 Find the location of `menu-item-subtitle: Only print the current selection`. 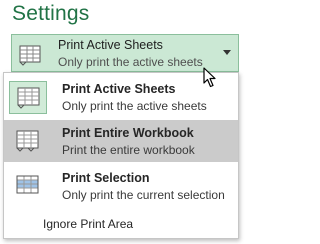

menu-item-subtitle: Only print the current selection is located at coordinates (143, 195).